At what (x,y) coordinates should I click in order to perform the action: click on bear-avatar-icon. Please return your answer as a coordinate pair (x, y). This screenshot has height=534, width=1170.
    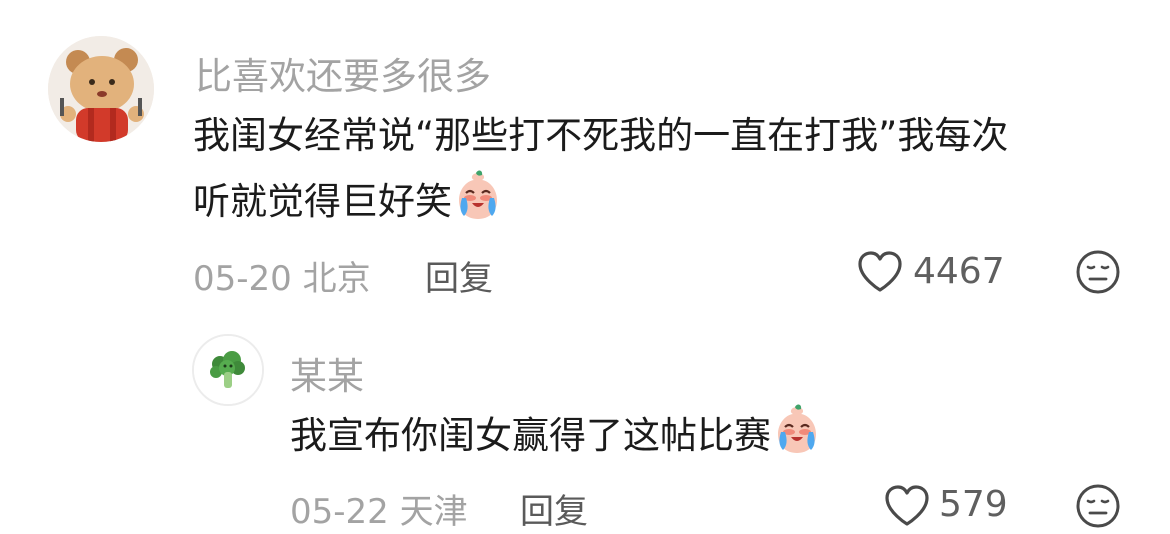
    Looking at the image, I should click on (101, 89).